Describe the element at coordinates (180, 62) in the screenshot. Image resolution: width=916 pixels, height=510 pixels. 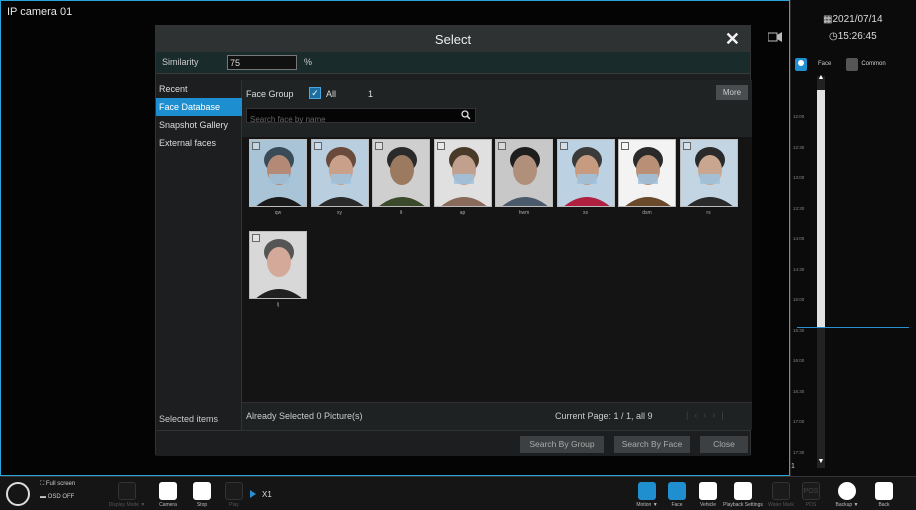
I see `similarity-label: Similarity` at that location.